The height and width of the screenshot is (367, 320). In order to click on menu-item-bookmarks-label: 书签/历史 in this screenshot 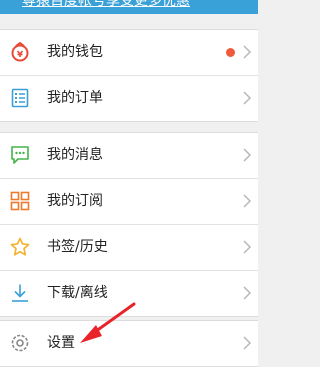, I will do `click(77, 247)`.